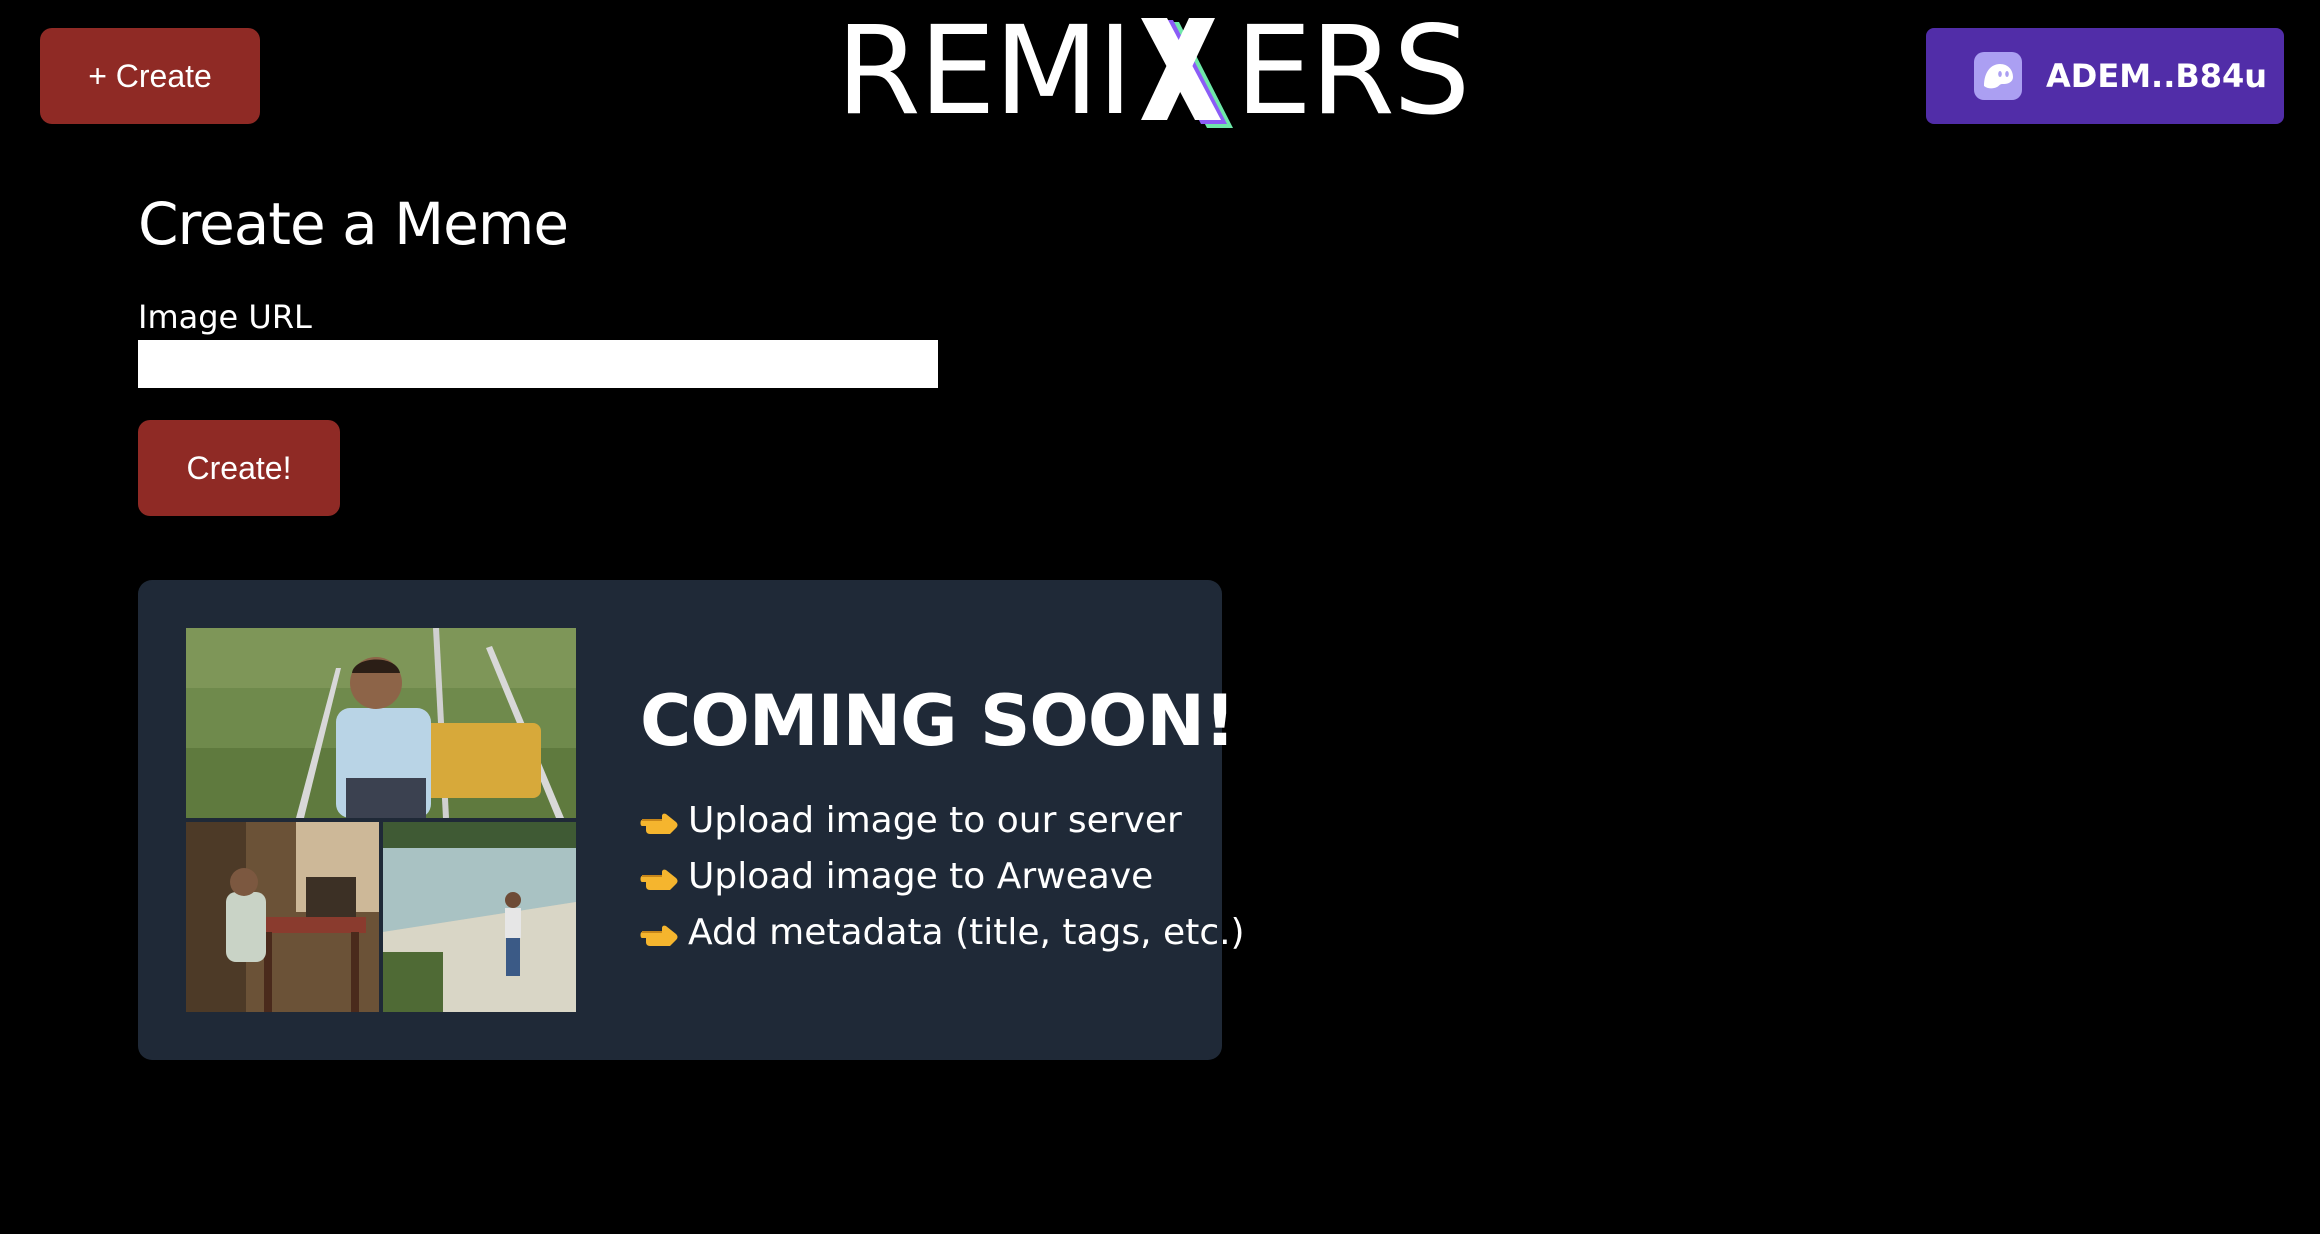  I want to click on collage-tile-bottom-left, so click(282, 917).